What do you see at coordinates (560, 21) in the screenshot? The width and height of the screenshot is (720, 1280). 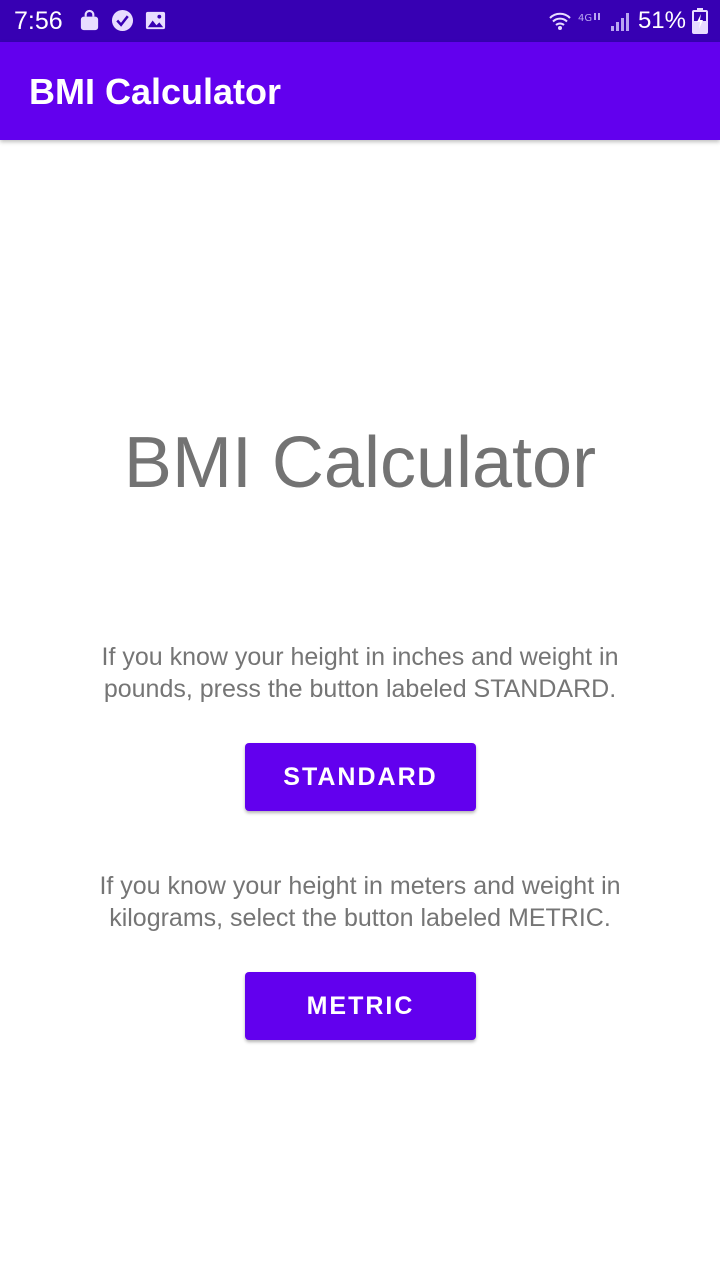 I see `wifi-icon` at bounding box center [560, 21].